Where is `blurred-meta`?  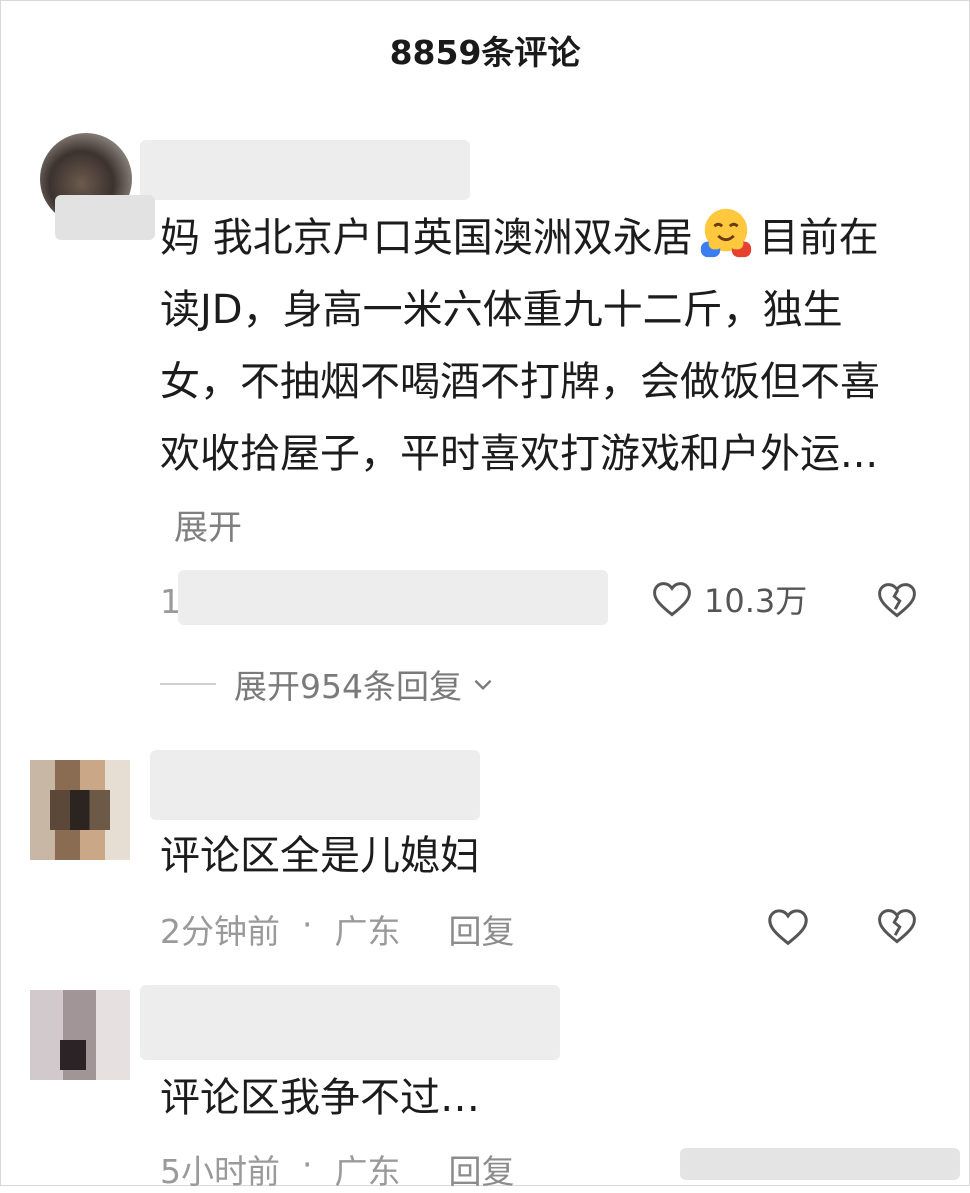 blurred-meta is located at coordinates (393, 597).